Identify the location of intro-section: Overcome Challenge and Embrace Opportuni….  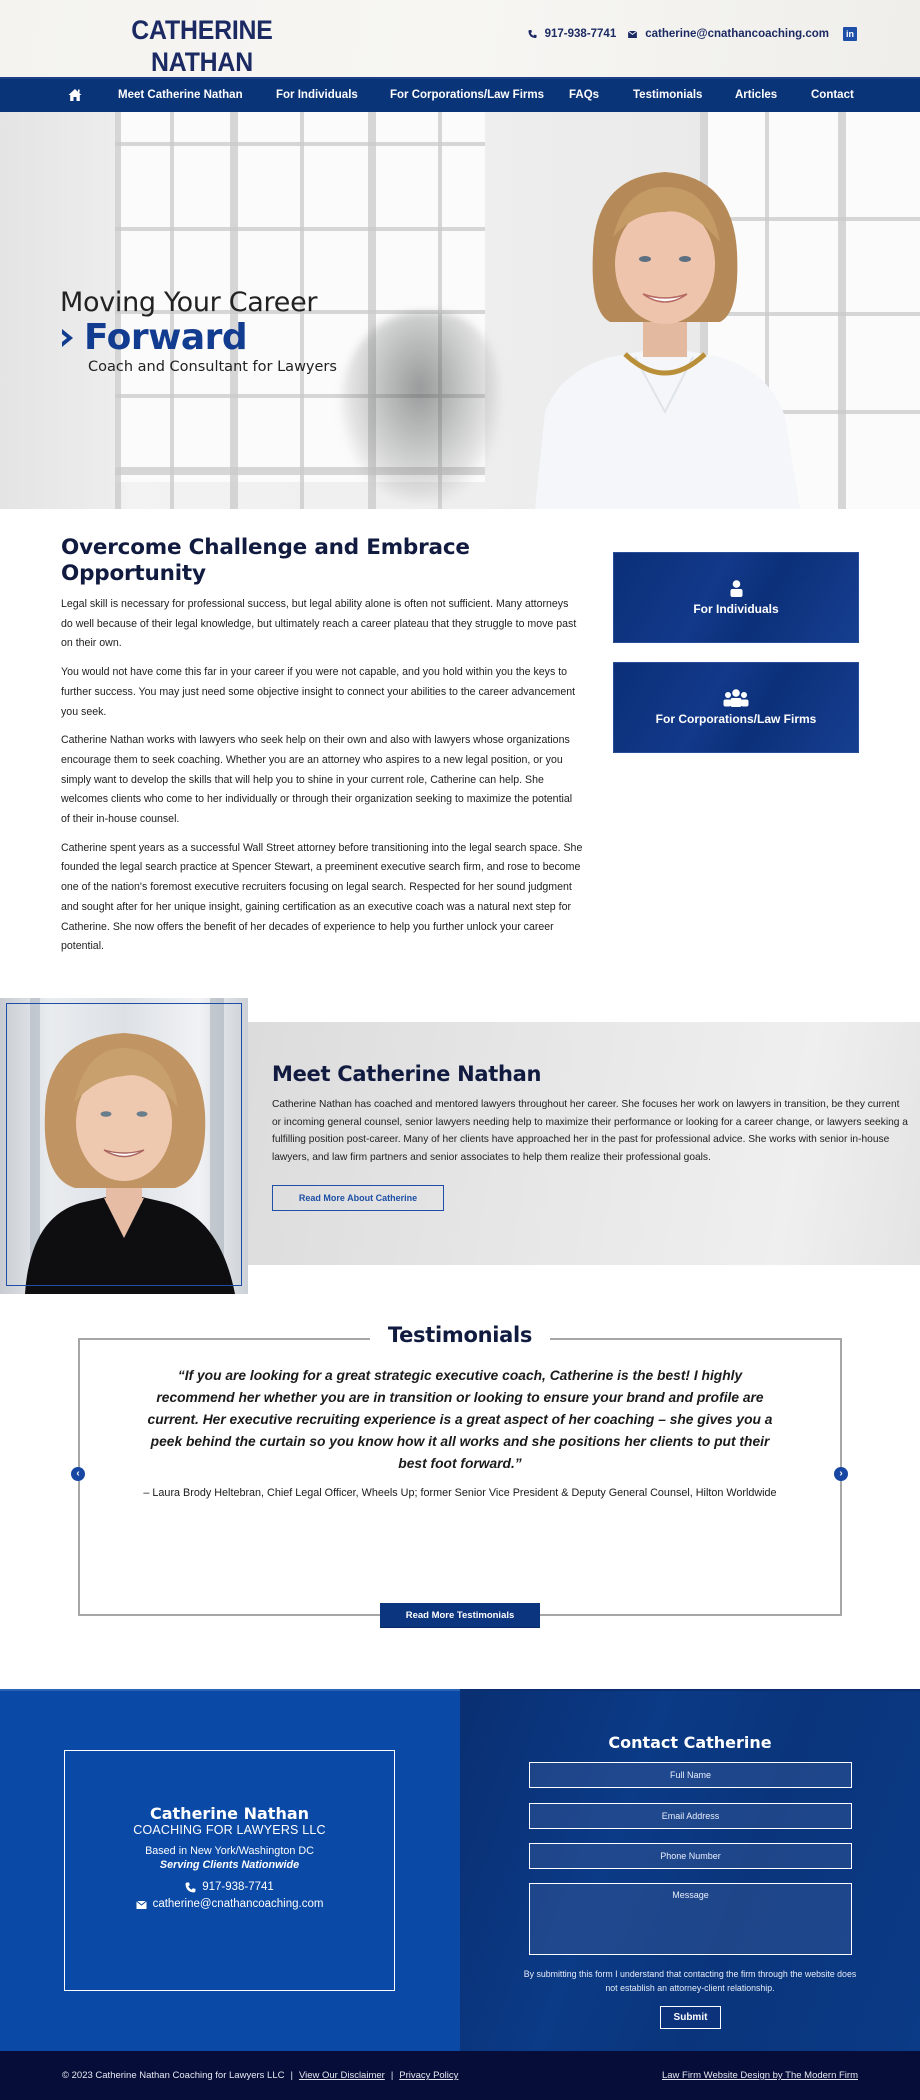
(322, 750).